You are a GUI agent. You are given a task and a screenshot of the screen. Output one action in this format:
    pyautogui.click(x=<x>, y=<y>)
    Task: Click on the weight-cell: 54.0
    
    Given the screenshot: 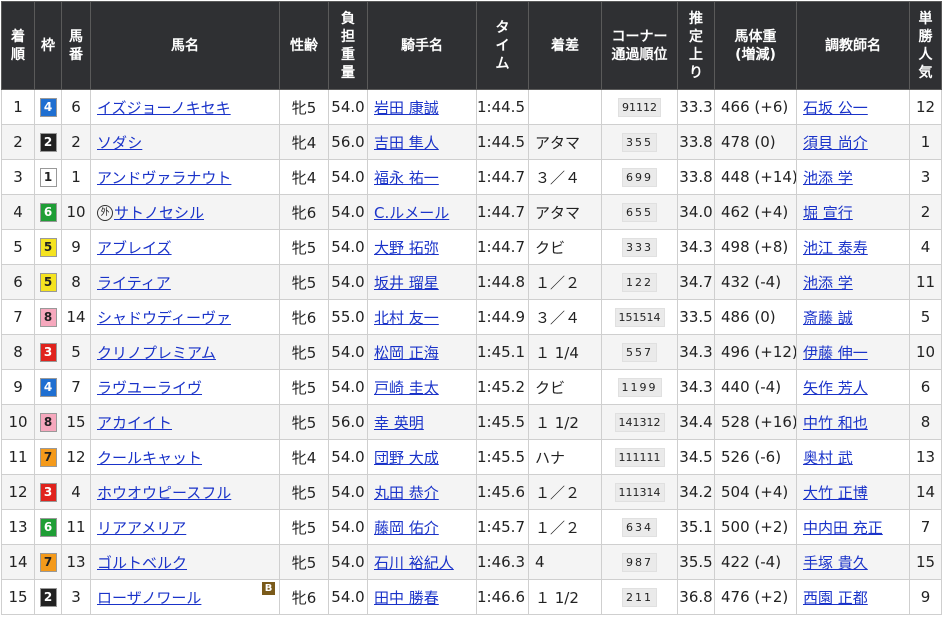 What is the action you would take?
    pyautogui.click(x=348, y=562)
    